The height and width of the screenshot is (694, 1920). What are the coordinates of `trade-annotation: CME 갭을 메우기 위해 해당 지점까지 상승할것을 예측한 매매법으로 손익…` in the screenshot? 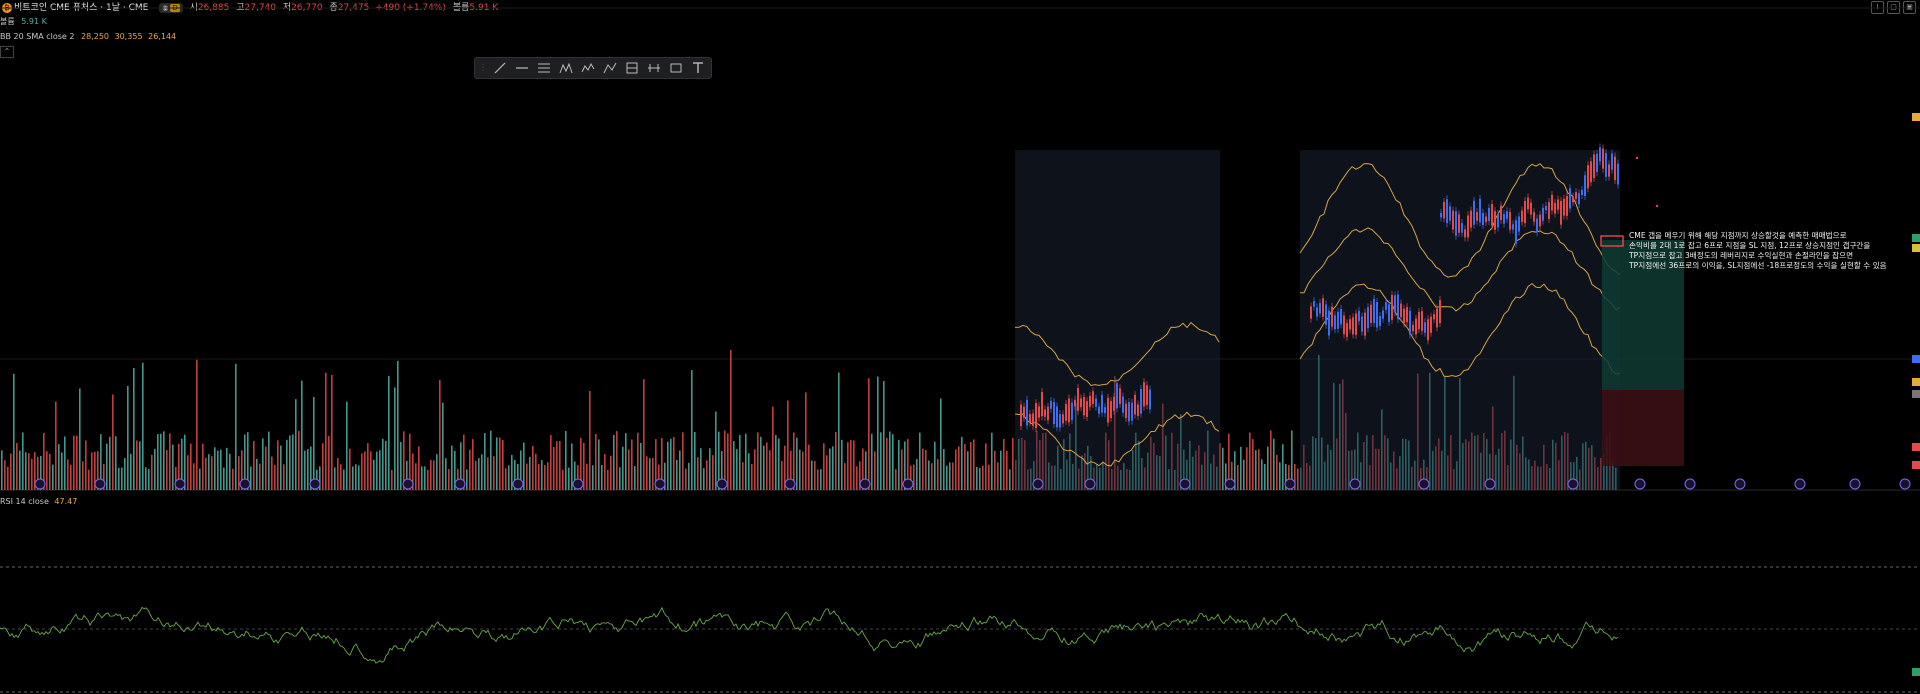 It's located at (1758, 251).